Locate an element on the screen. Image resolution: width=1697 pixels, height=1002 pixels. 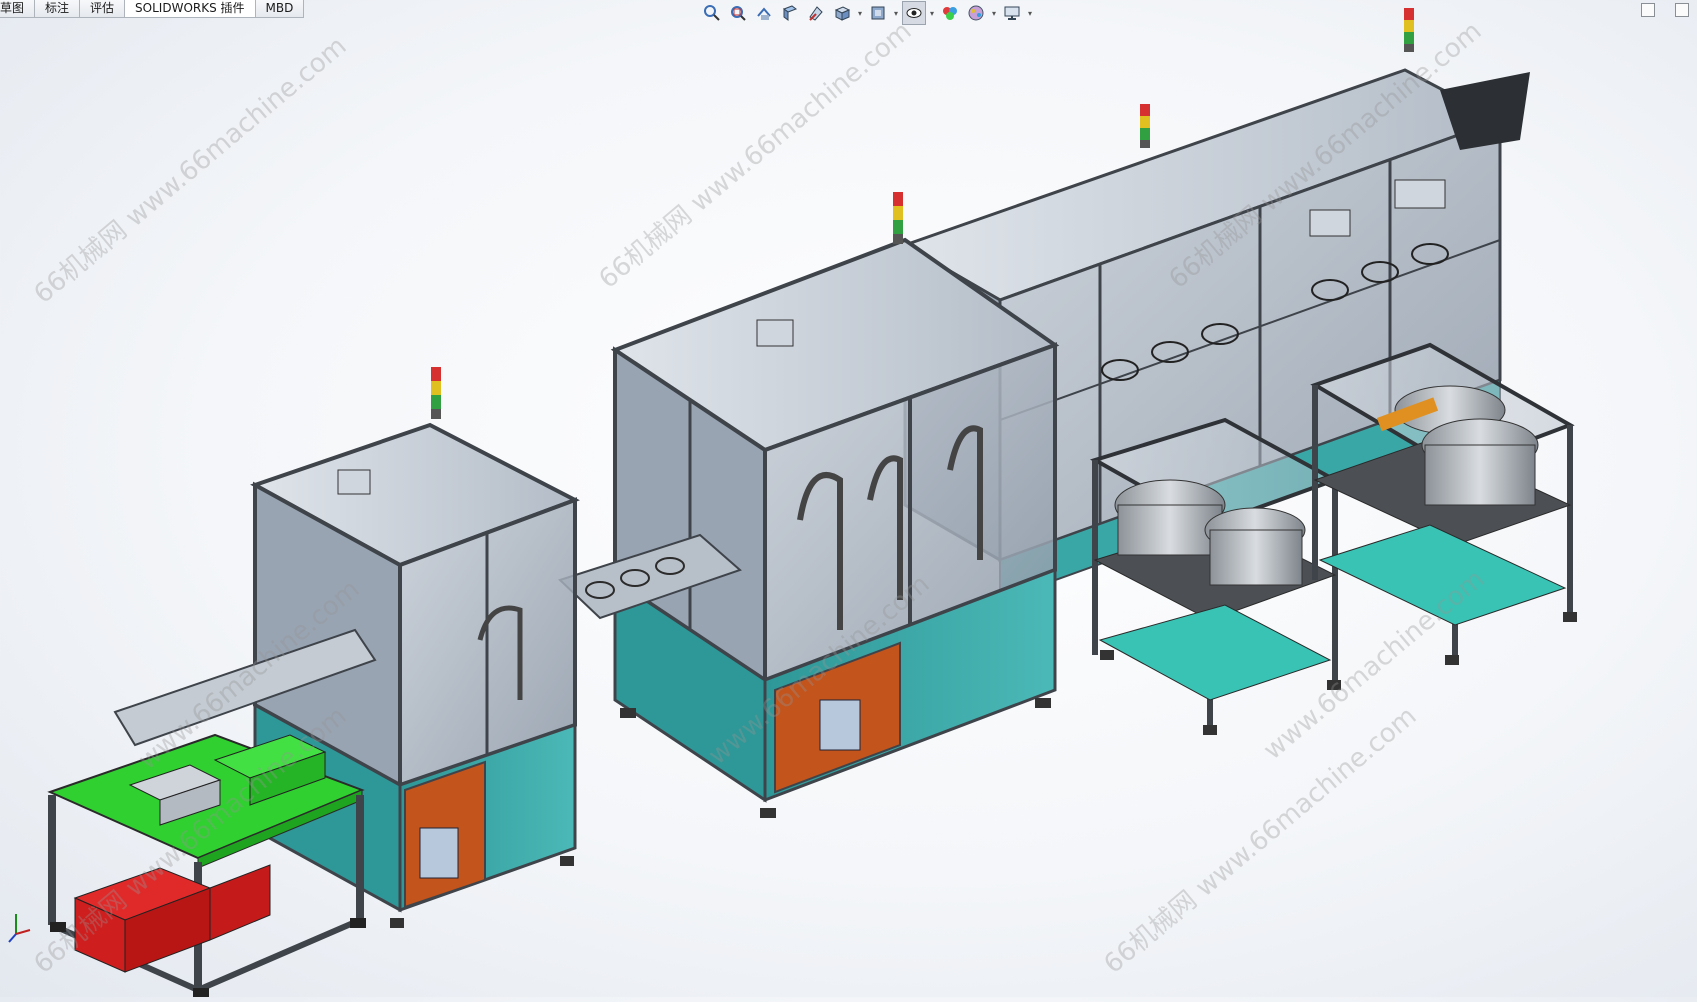
hide-show-items-icon is located at coordinates (914, 13).